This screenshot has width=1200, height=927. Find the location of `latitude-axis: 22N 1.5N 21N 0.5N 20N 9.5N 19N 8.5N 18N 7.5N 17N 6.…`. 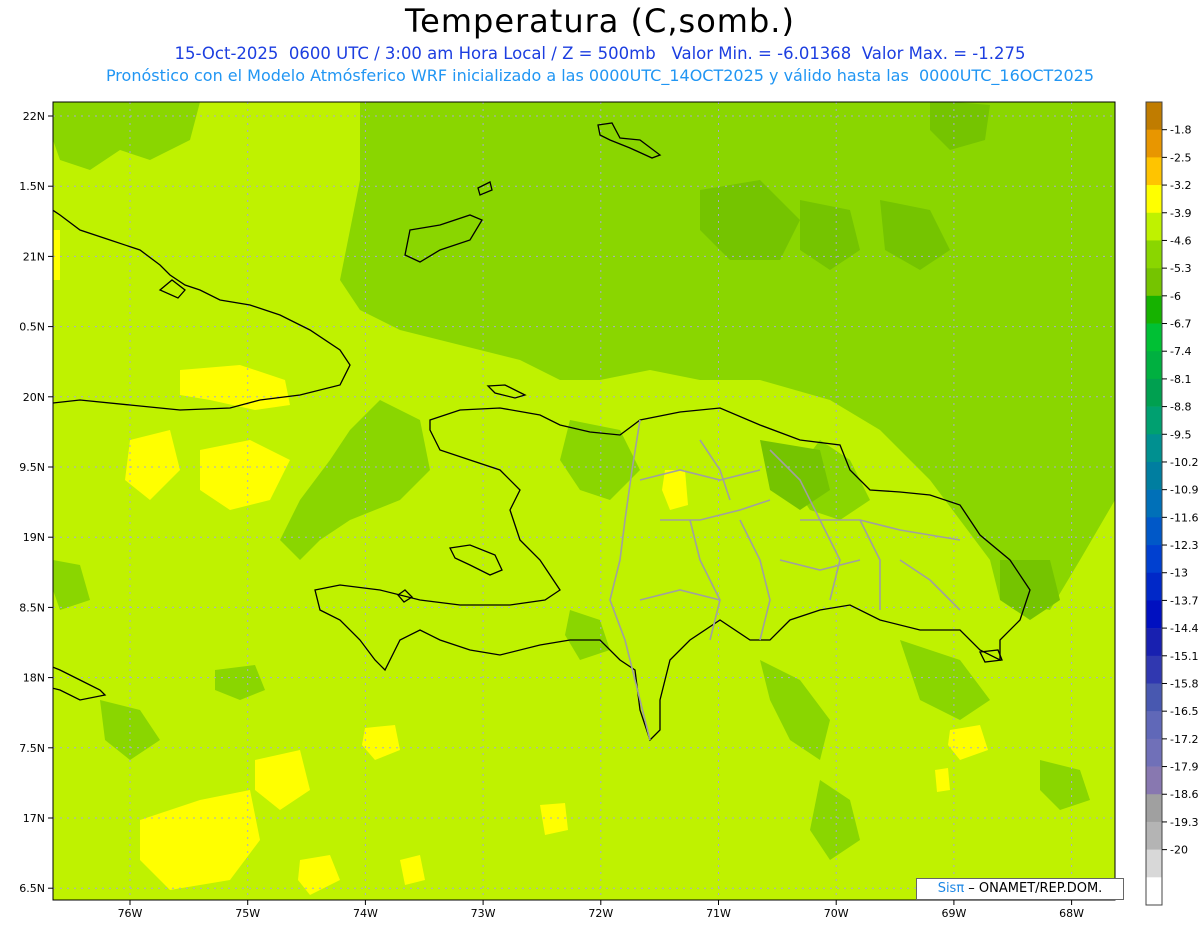

latitude-axis: 22N 1.5N 21N 0.5N 20N 9.5N 19N 8.5N 18N 7.5N 17N 6.… is located at coordinates (36, 502).